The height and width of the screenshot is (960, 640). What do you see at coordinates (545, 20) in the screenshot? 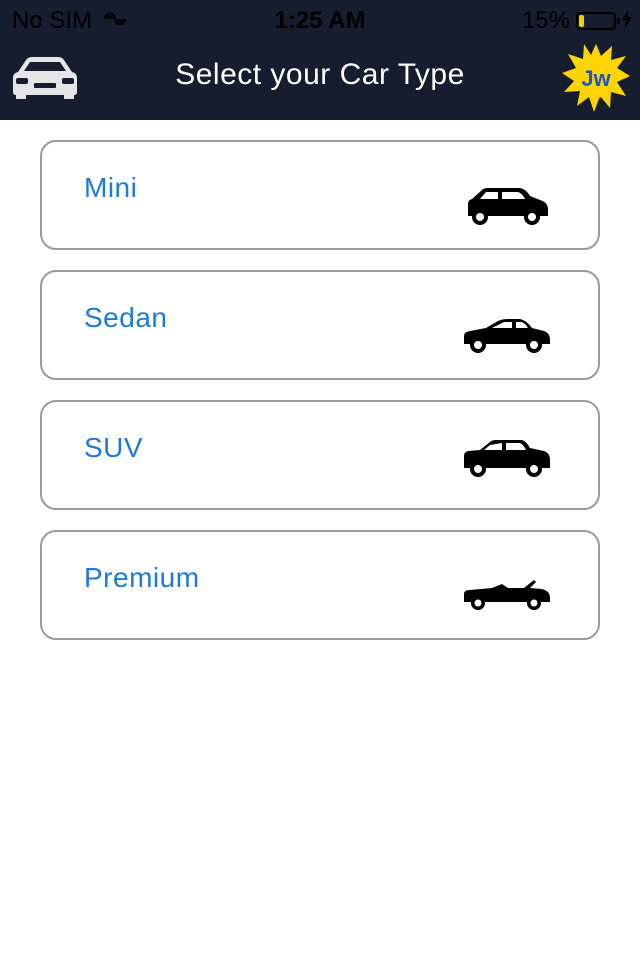
I see `battery-percent: 15%` at bounding box center [545, 20].